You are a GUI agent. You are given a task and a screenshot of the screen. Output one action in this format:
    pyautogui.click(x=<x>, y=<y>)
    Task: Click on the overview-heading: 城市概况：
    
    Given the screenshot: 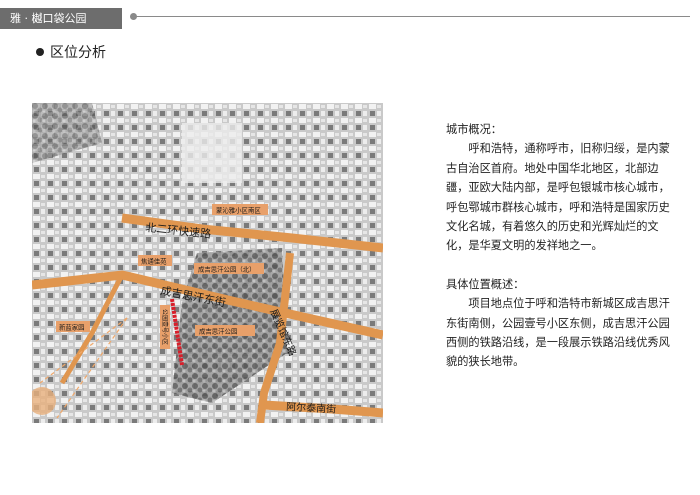 What is the action you would take?
    pyautogui.click(x=474, y=129)
    